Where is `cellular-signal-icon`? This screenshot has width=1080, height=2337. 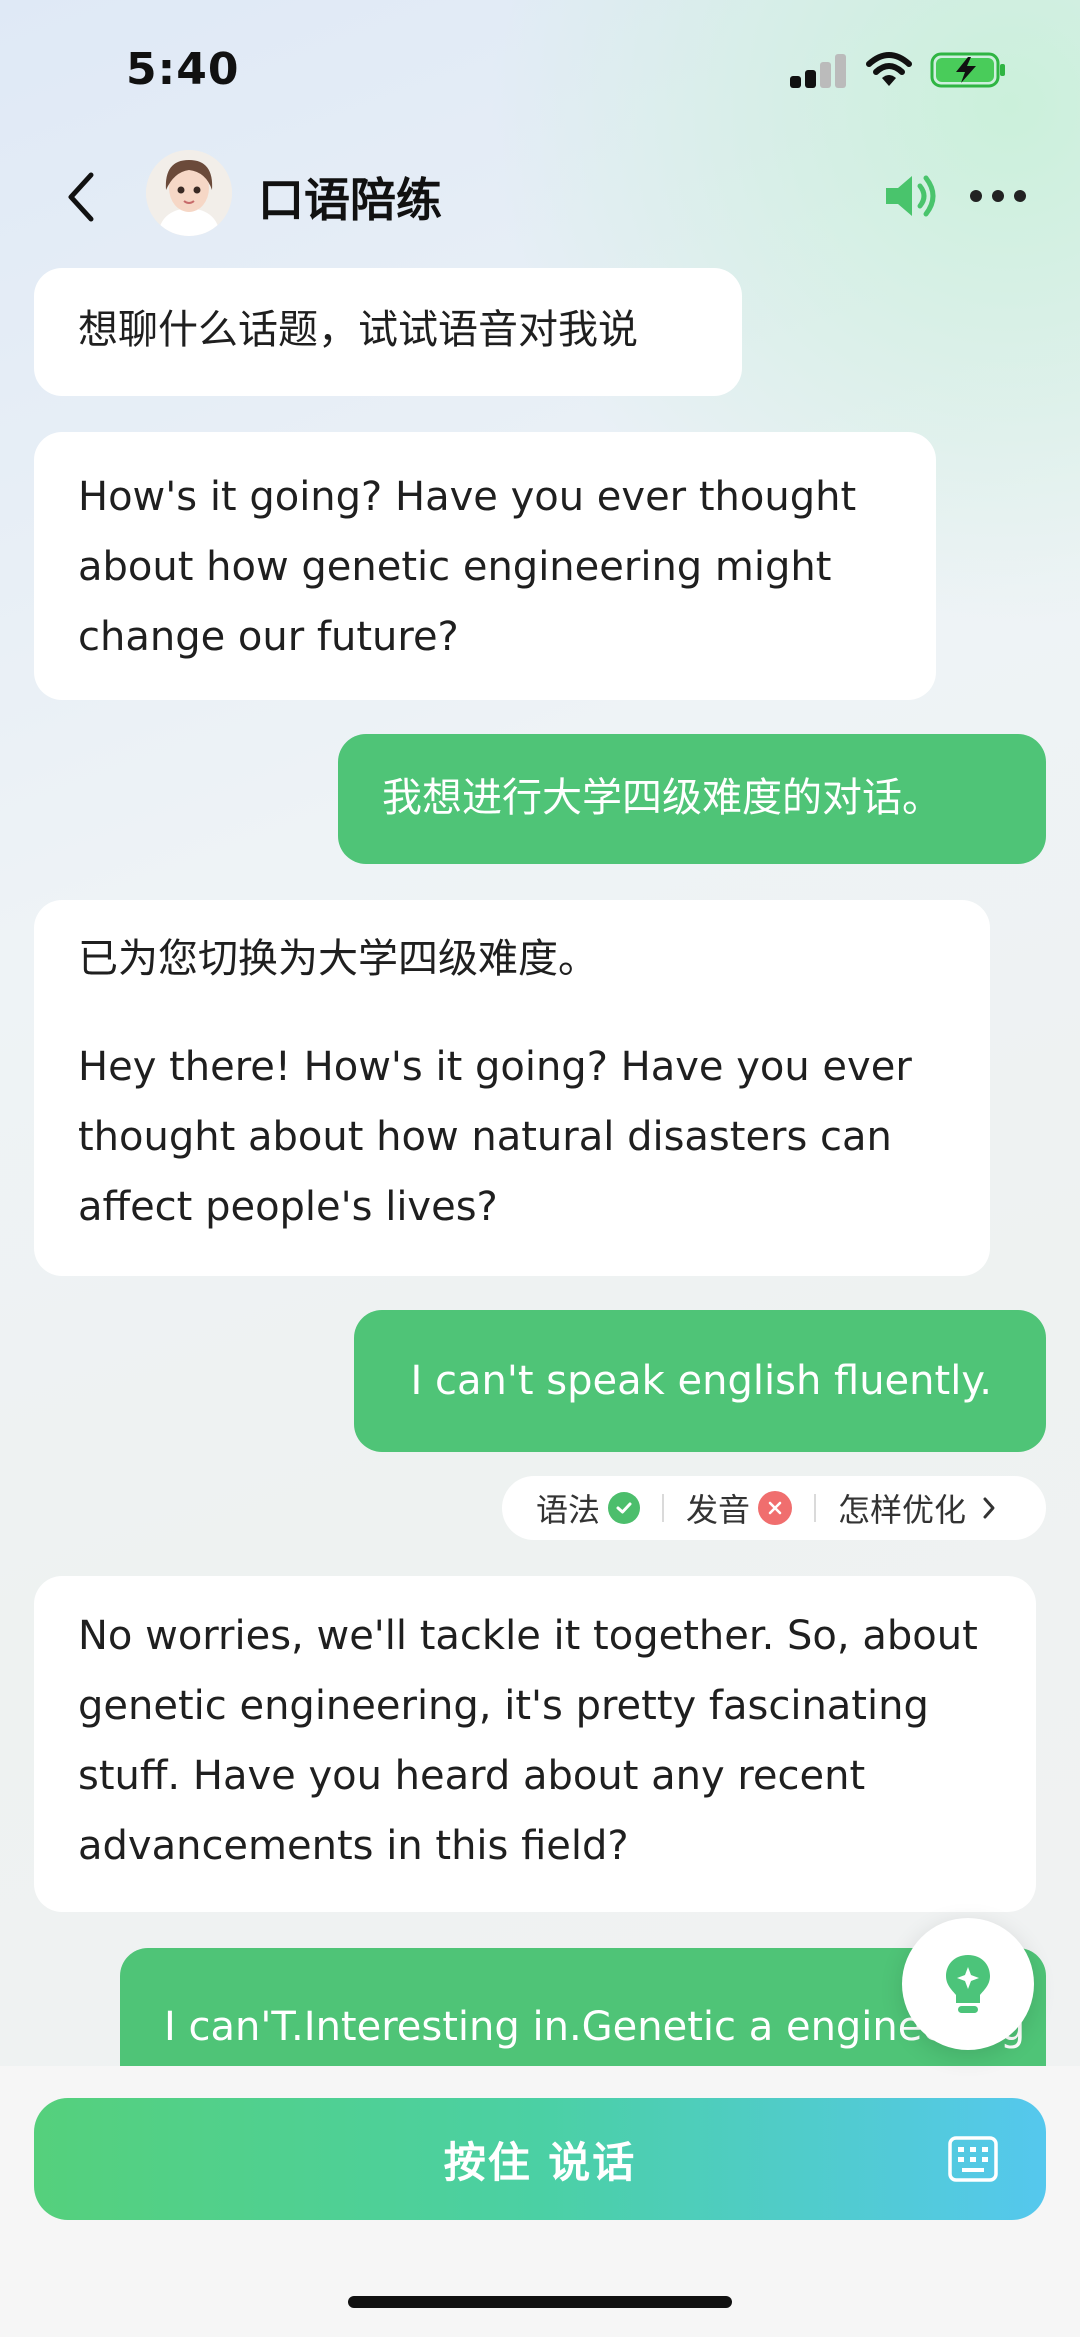
cellular-signal-icon is located at coordinates (818, 71).